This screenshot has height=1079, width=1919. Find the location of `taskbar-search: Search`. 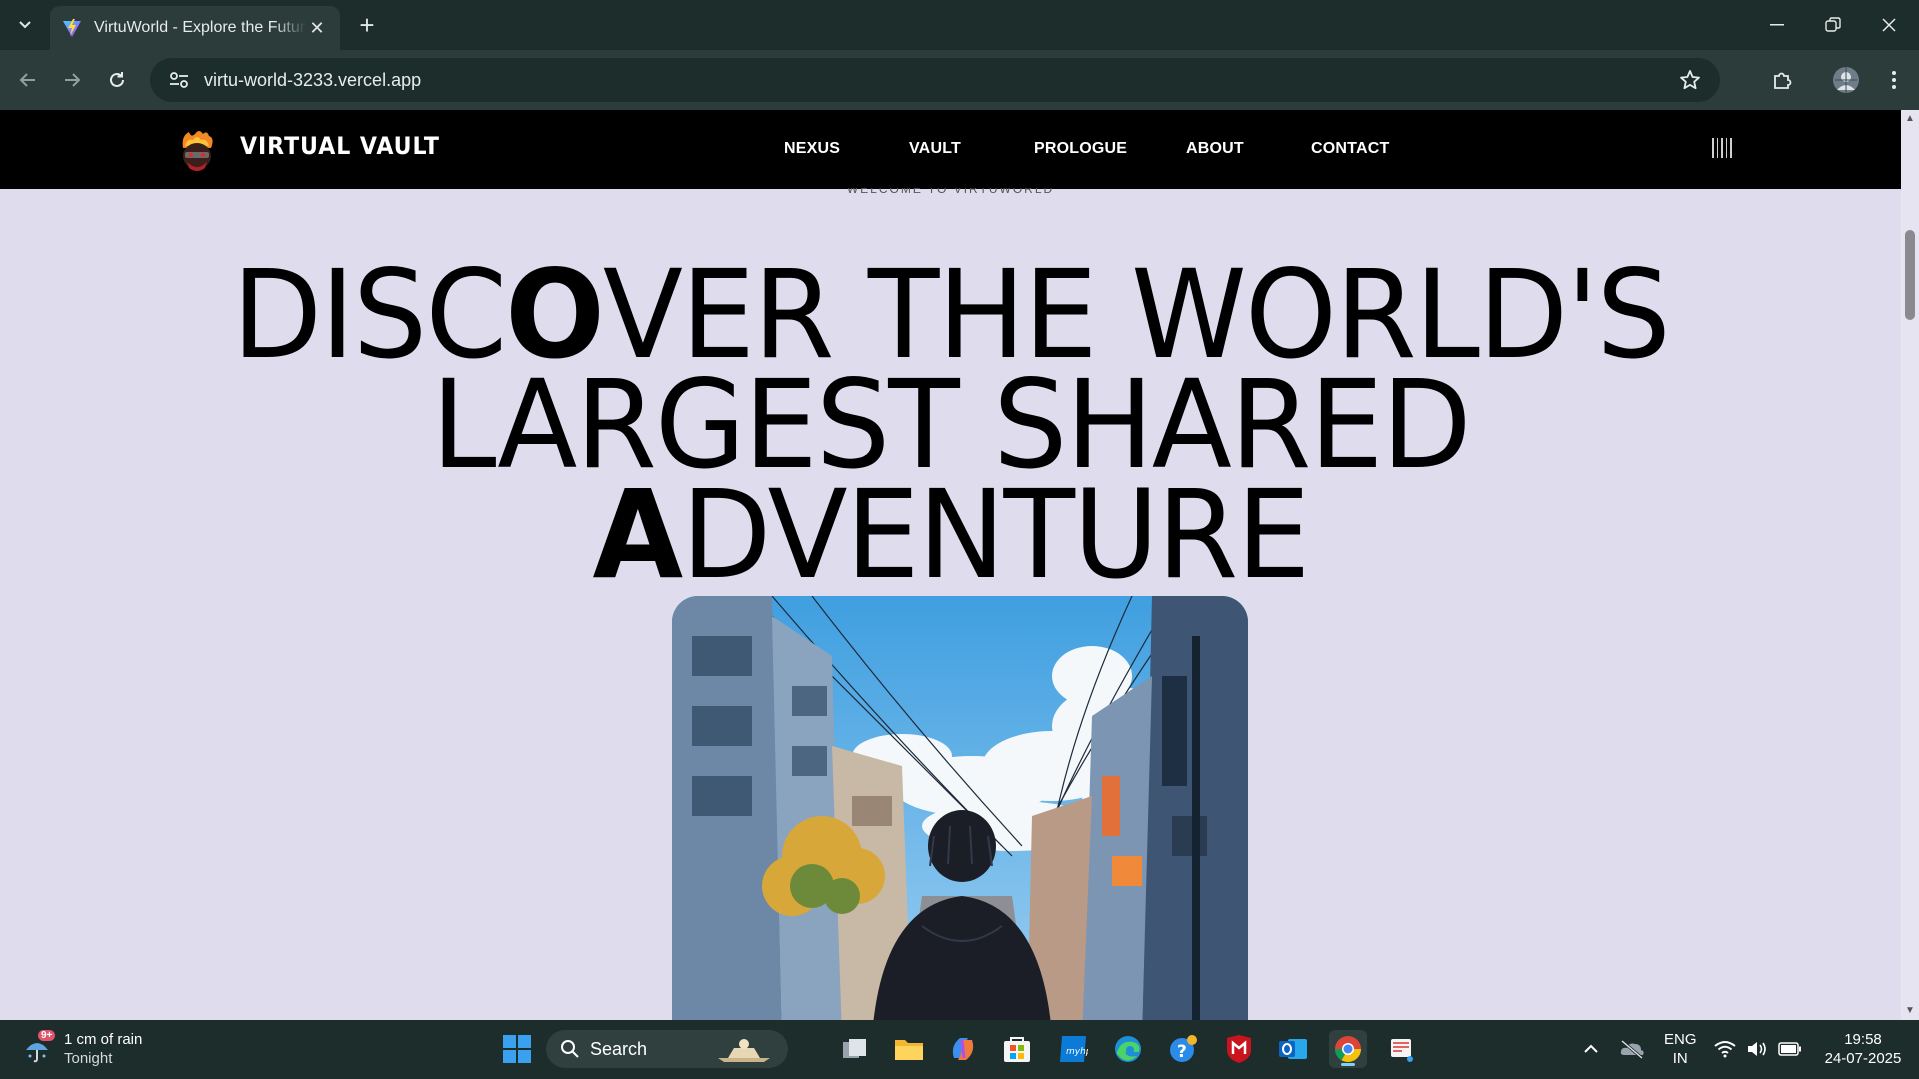

taskbar-search: Search is located at coordinates (667, 1049).